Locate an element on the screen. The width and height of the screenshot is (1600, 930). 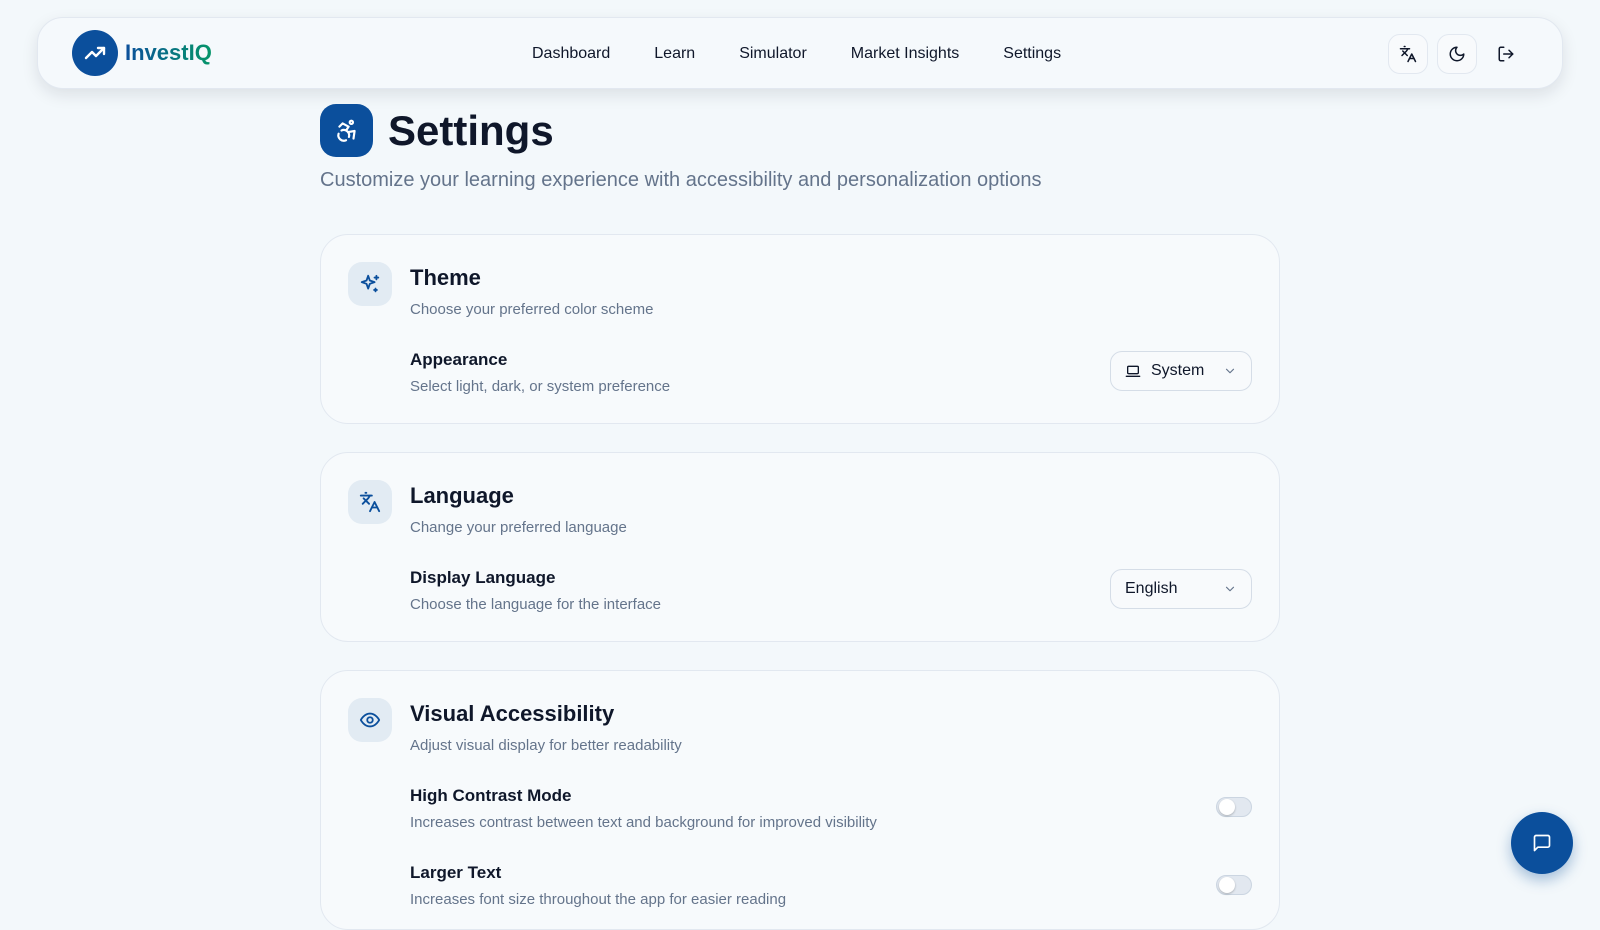
trending-up-icon is located at coordinates (95, 53).